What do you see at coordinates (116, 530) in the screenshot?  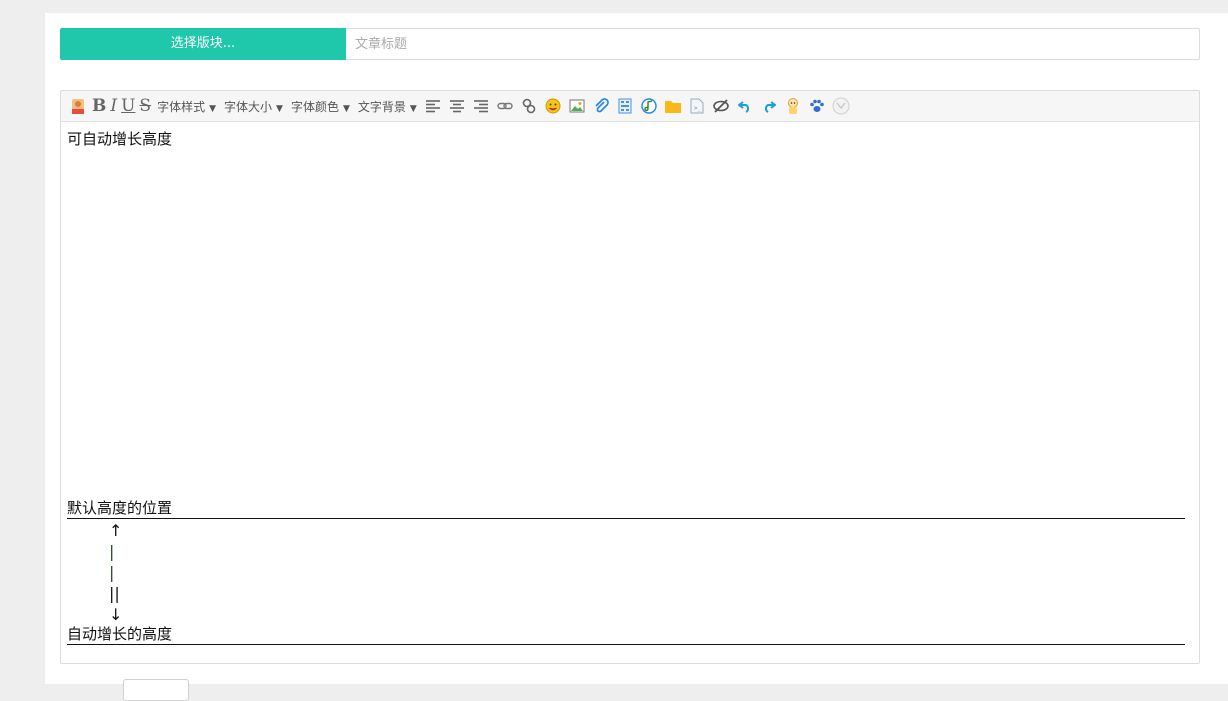 I see `arrow-up-icon: ↑` at bounding box center [116, 530].